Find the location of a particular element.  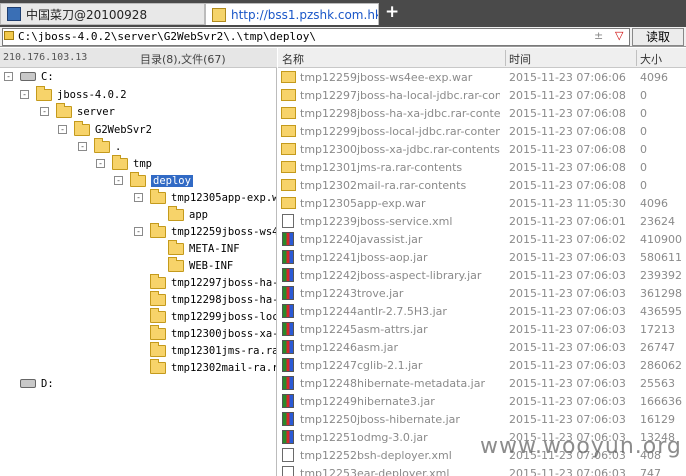

file-name: tmp12297jboss-ha-local-jdbc.rar-contents is located at coordinates (400, 95).